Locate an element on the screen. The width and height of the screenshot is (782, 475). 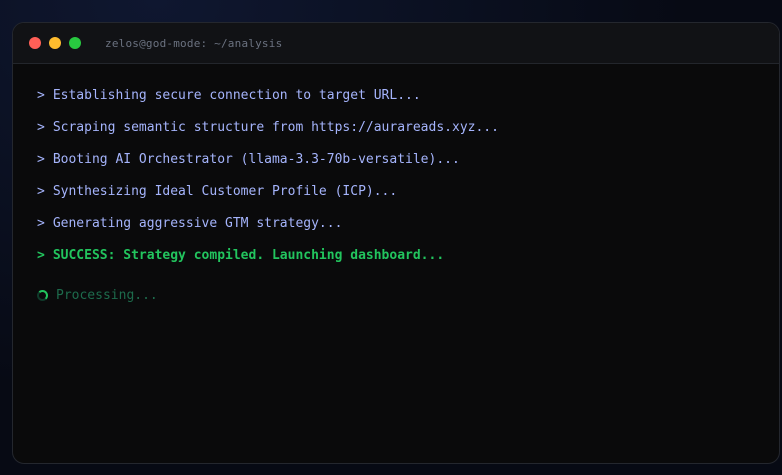
window-title: zelos@god-mode: ~/analysis is located at coordinates (194, 43).